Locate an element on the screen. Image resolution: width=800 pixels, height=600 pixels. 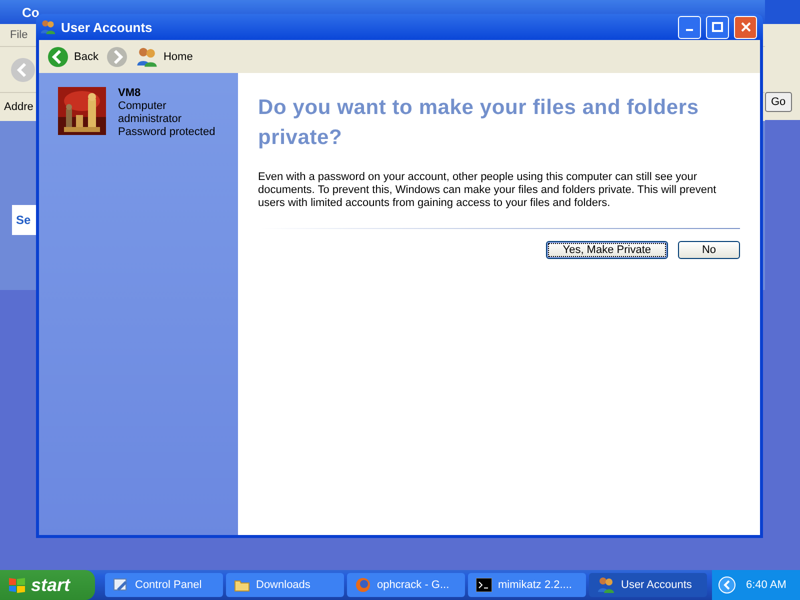
account-name: VM8 is located at coordinates (130, 93).